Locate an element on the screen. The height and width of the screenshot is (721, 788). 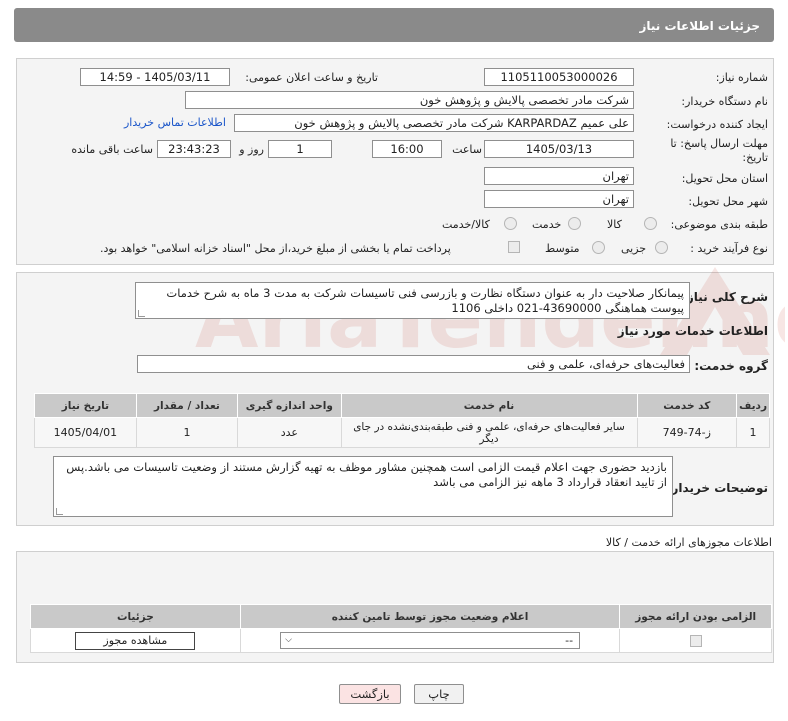
buyer-contact-link: اطلاعات تماس خریدار is located at coordinates (175, 122).